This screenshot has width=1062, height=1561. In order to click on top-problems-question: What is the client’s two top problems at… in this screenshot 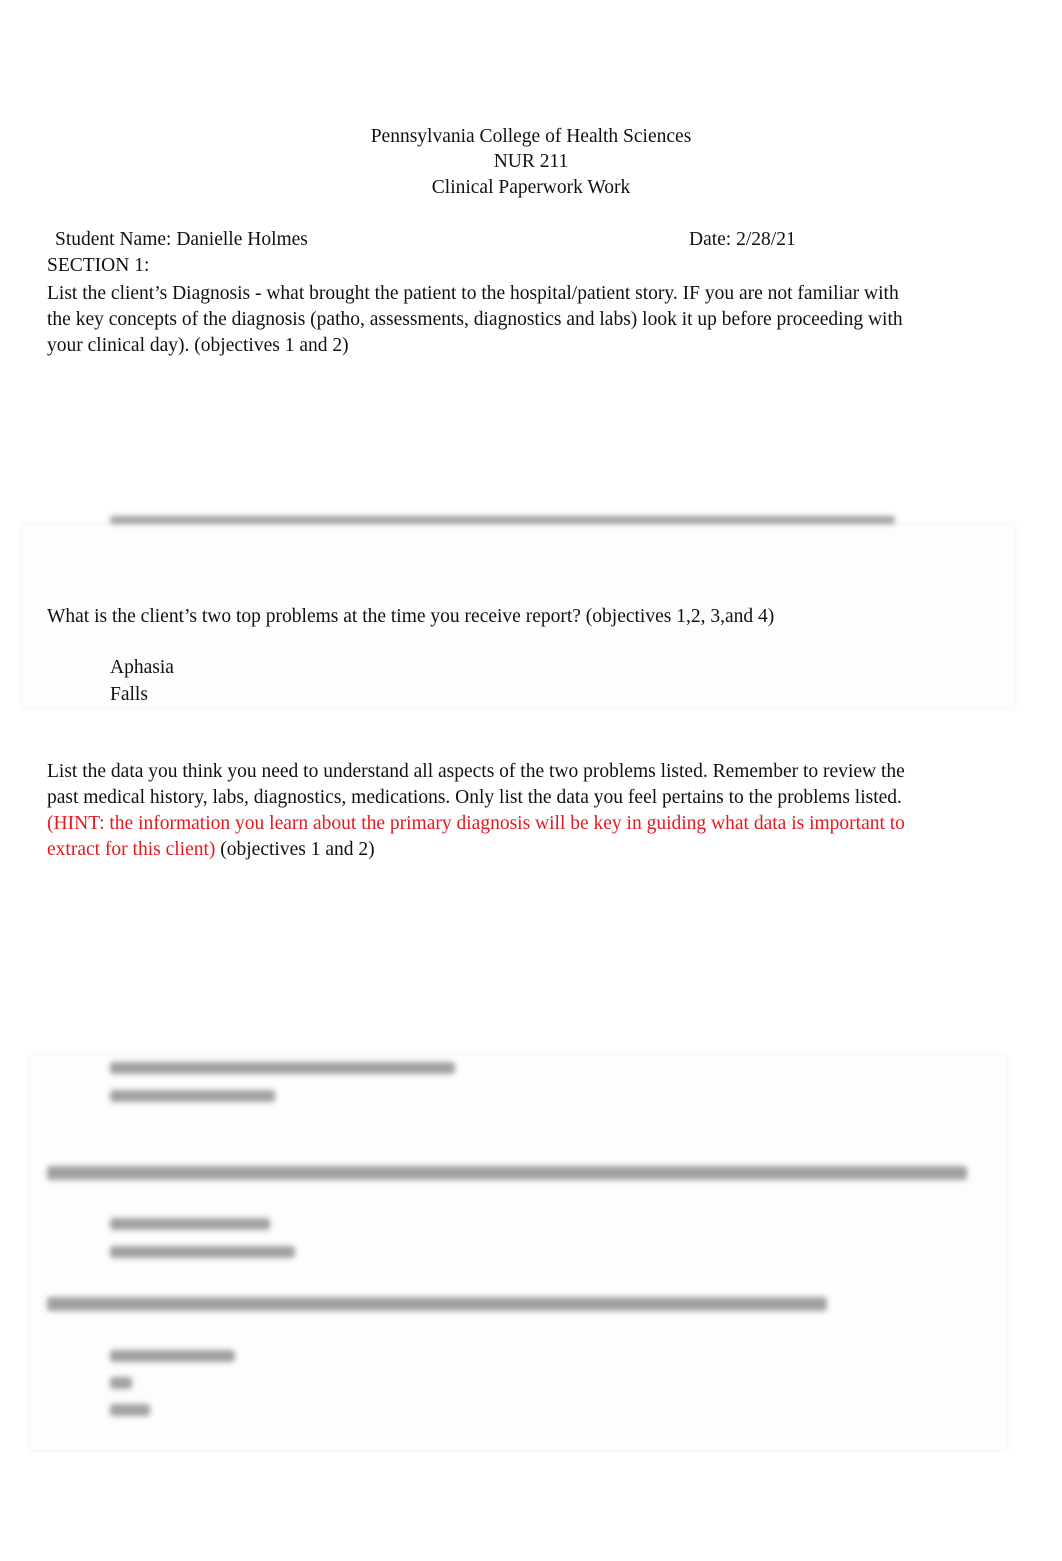, I will do `click(411, 616)`.